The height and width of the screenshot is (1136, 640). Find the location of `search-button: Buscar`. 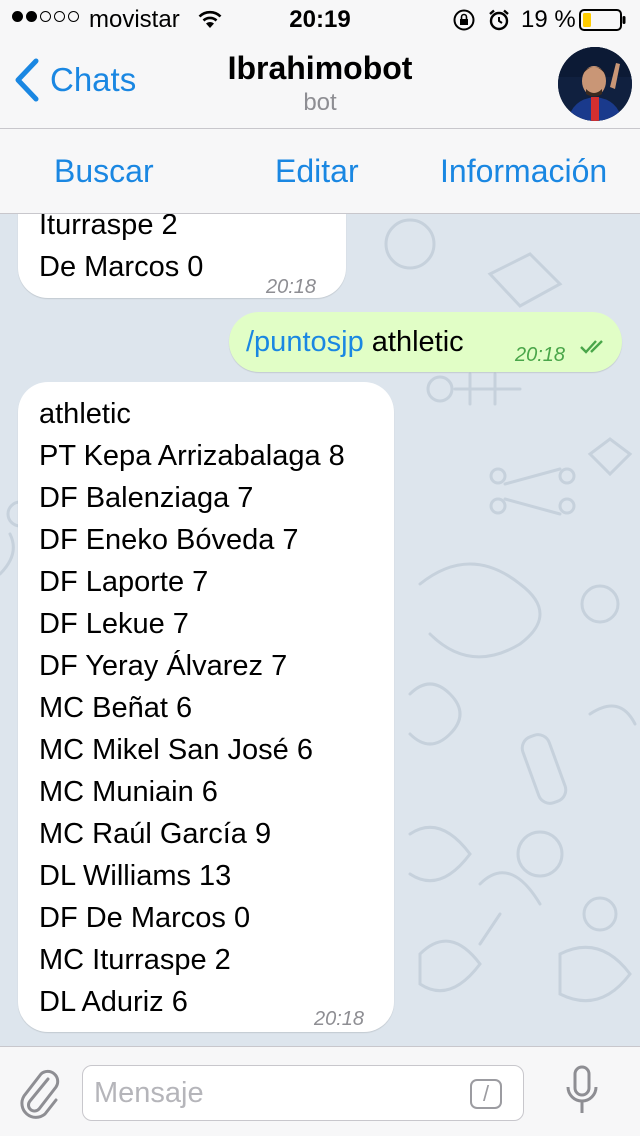

search-button: Buscar is located at coordinates (104, 171).